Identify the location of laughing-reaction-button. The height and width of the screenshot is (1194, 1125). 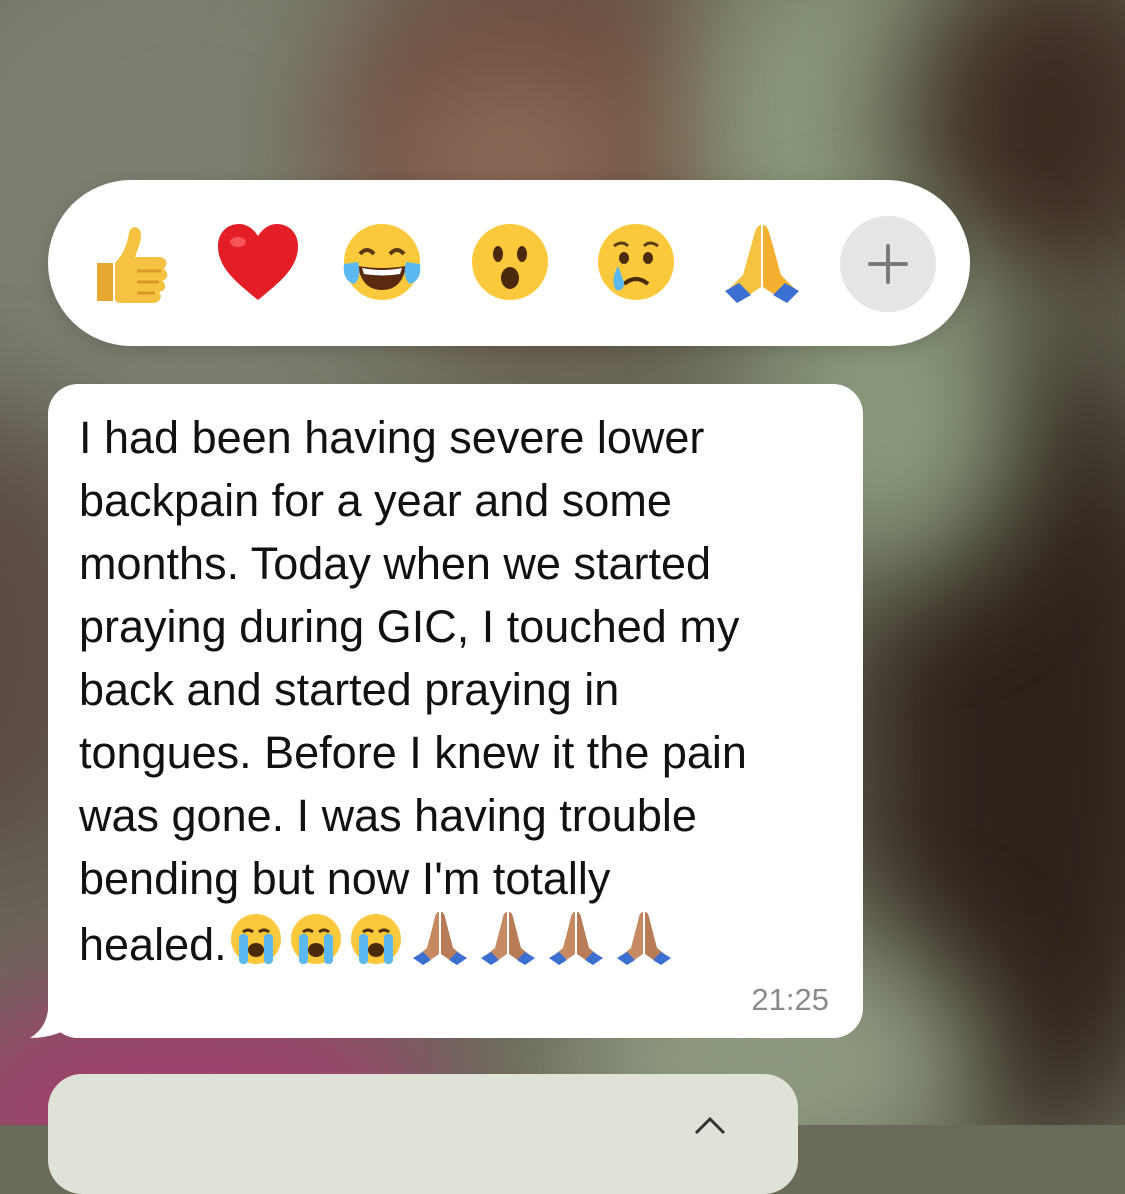
(382, 262).